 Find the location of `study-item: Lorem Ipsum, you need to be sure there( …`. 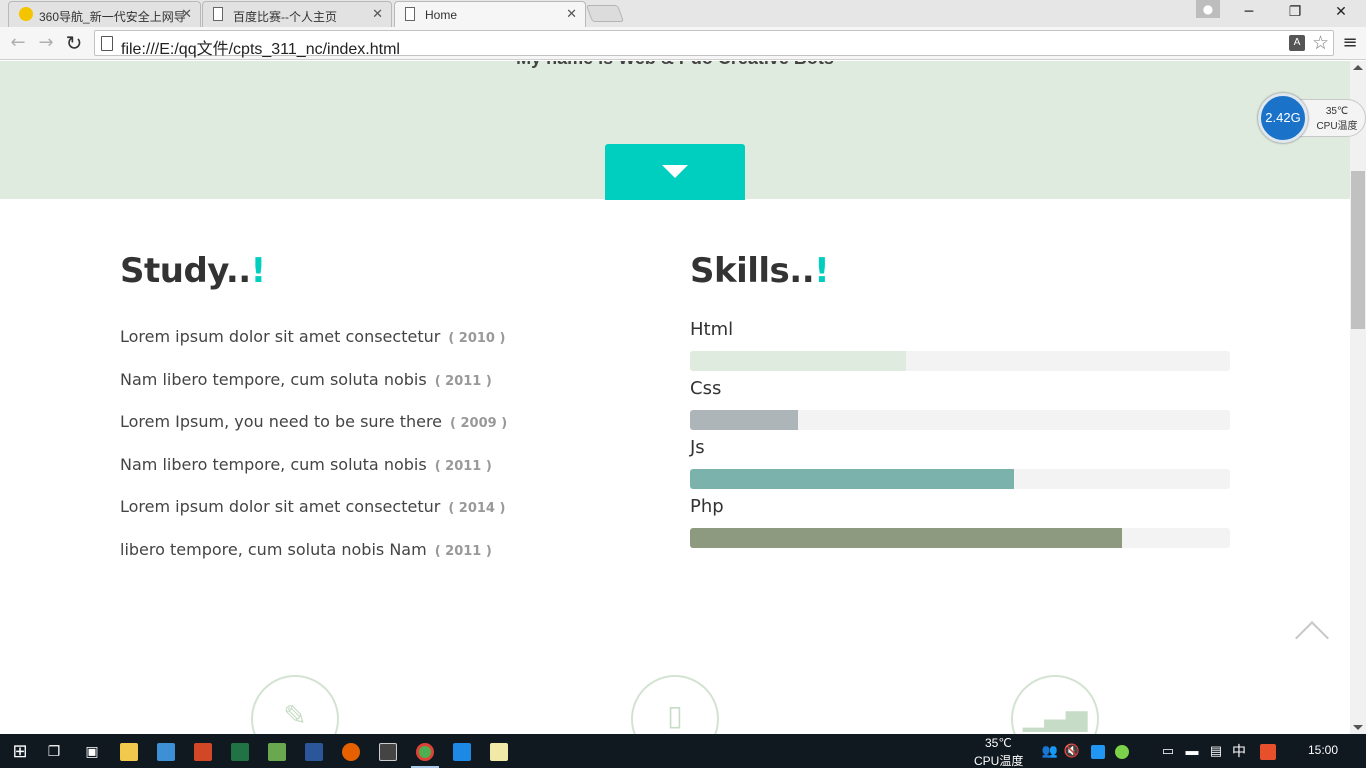

study-item: Lorem Ipsum, you need to be sure there( … is located at coordinates (314, 421).